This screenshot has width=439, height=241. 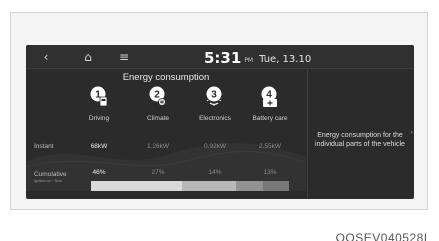 I want to click on column-label-driving: Driving, so click(x=99, y=118).